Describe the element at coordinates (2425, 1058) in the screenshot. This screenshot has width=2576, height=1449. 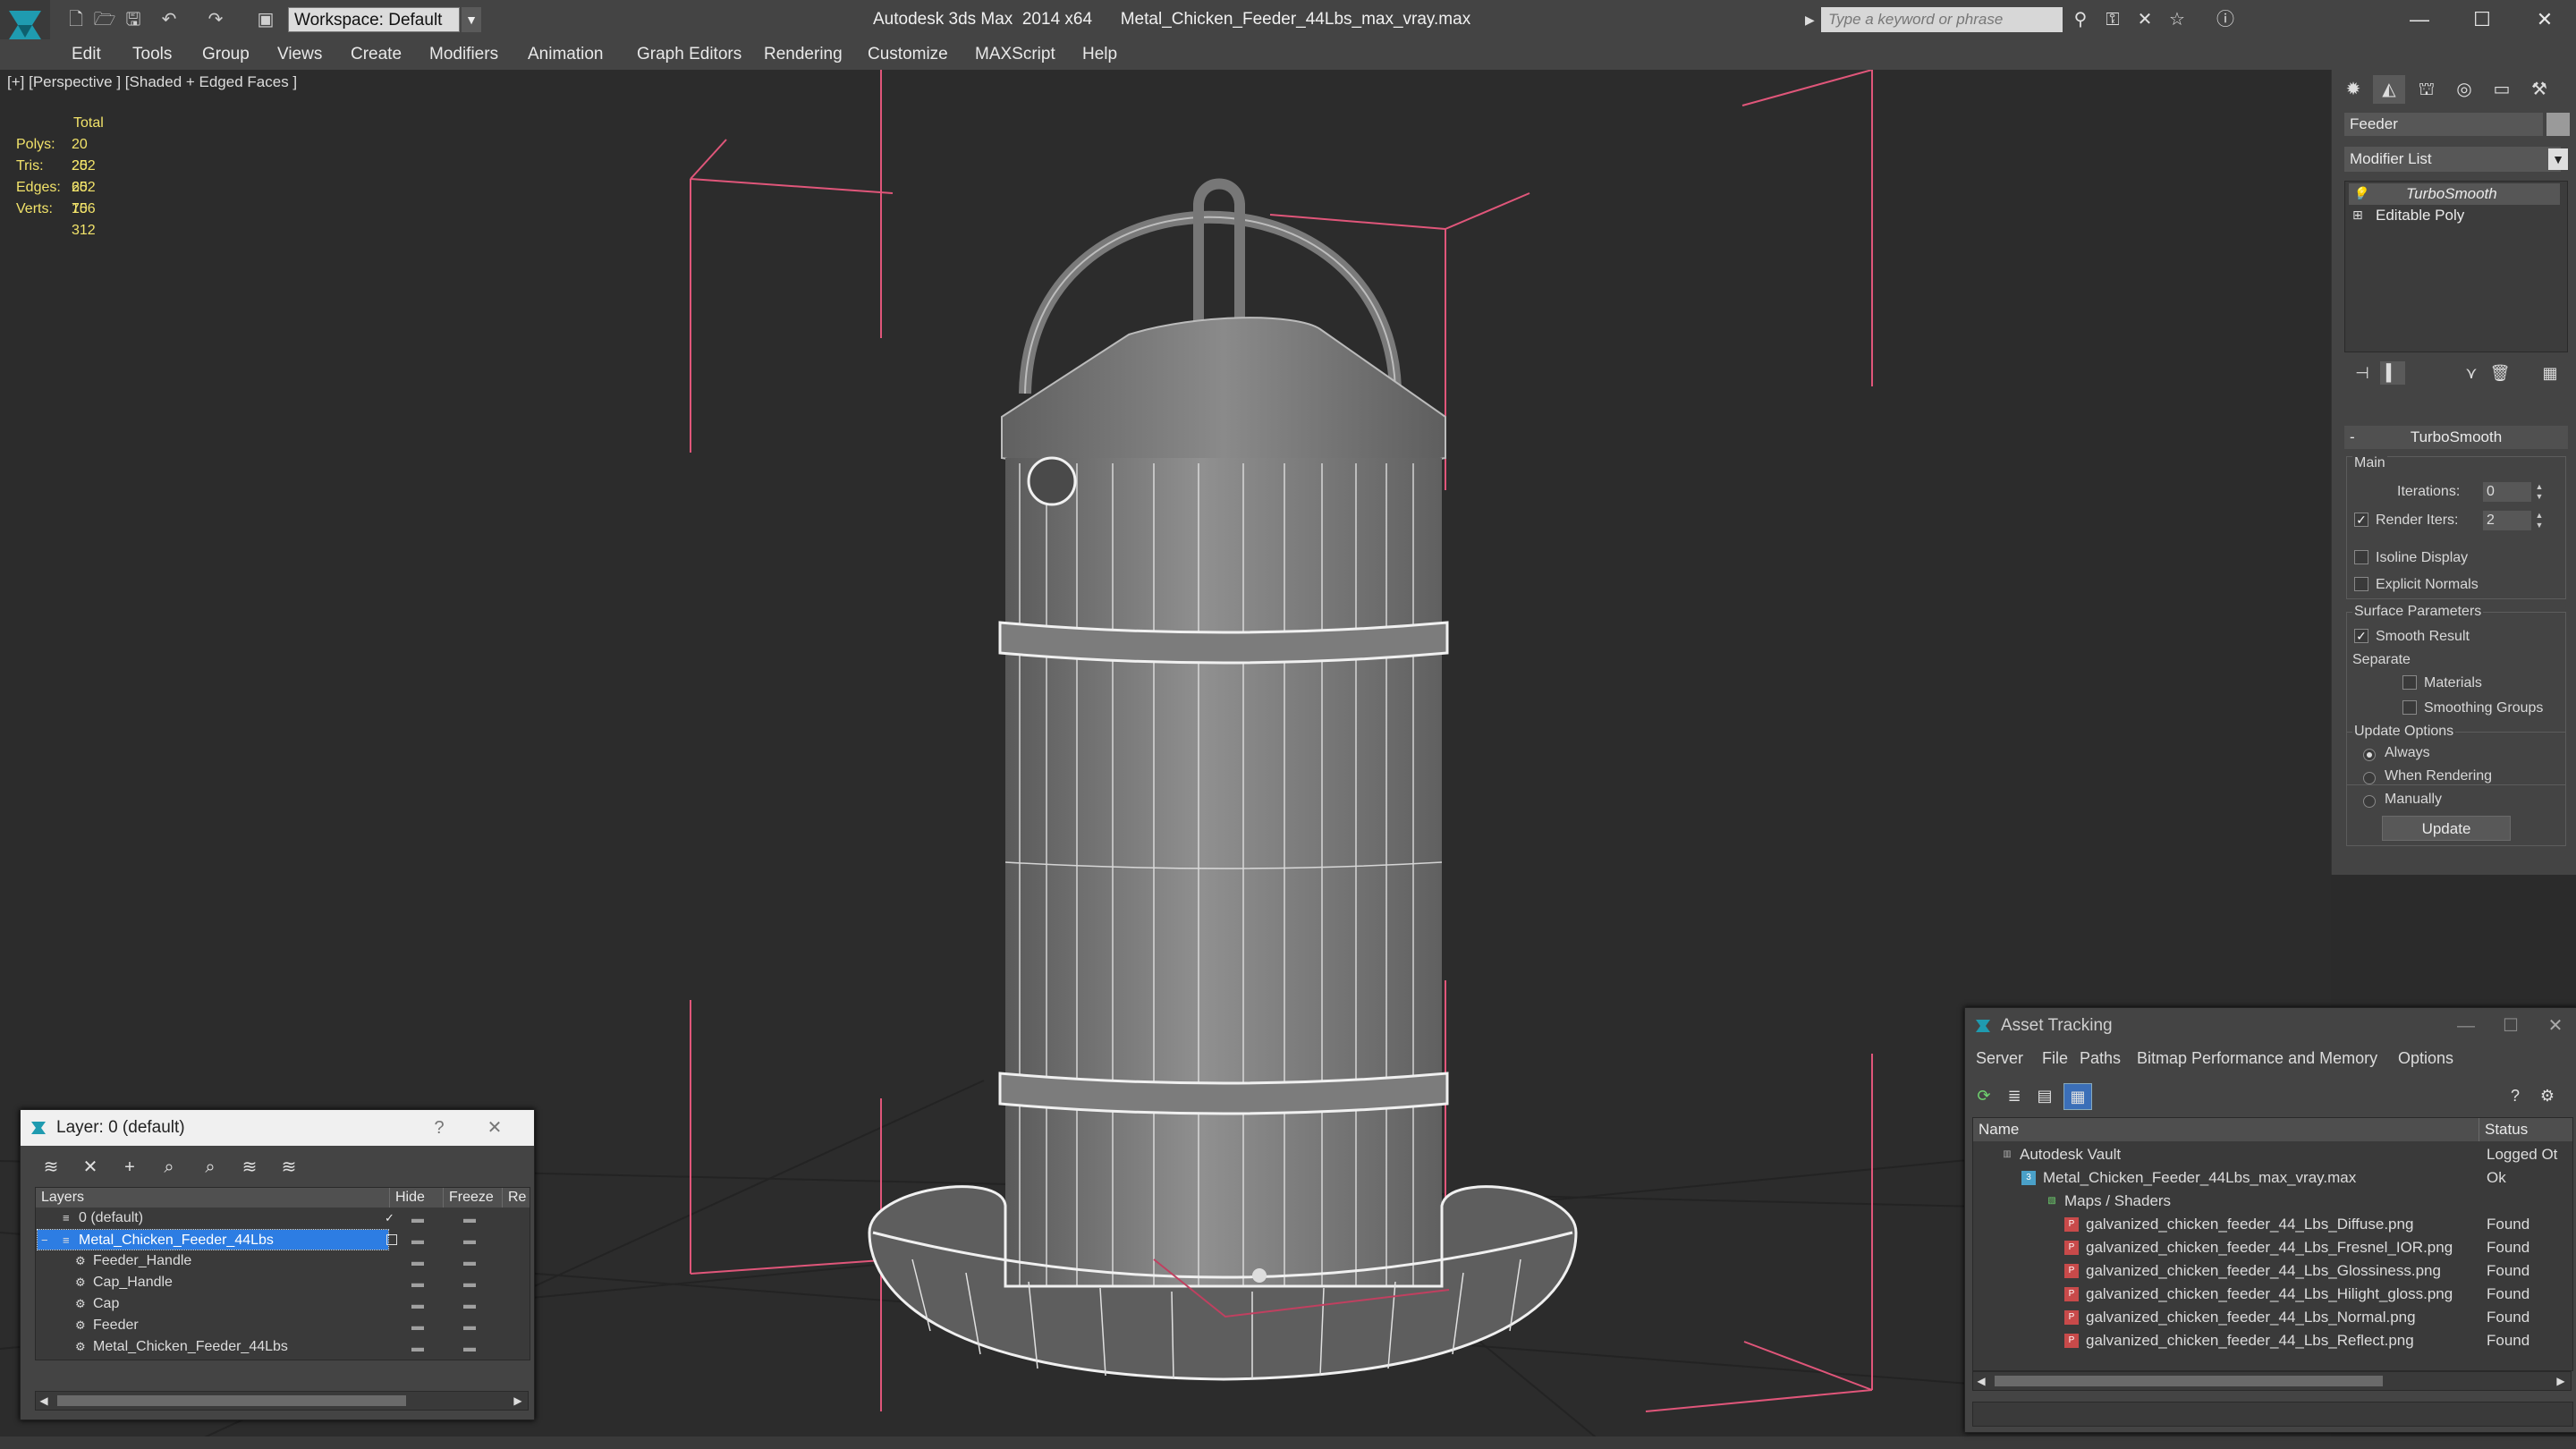
I see `asset-menu-options: Options` at that location.